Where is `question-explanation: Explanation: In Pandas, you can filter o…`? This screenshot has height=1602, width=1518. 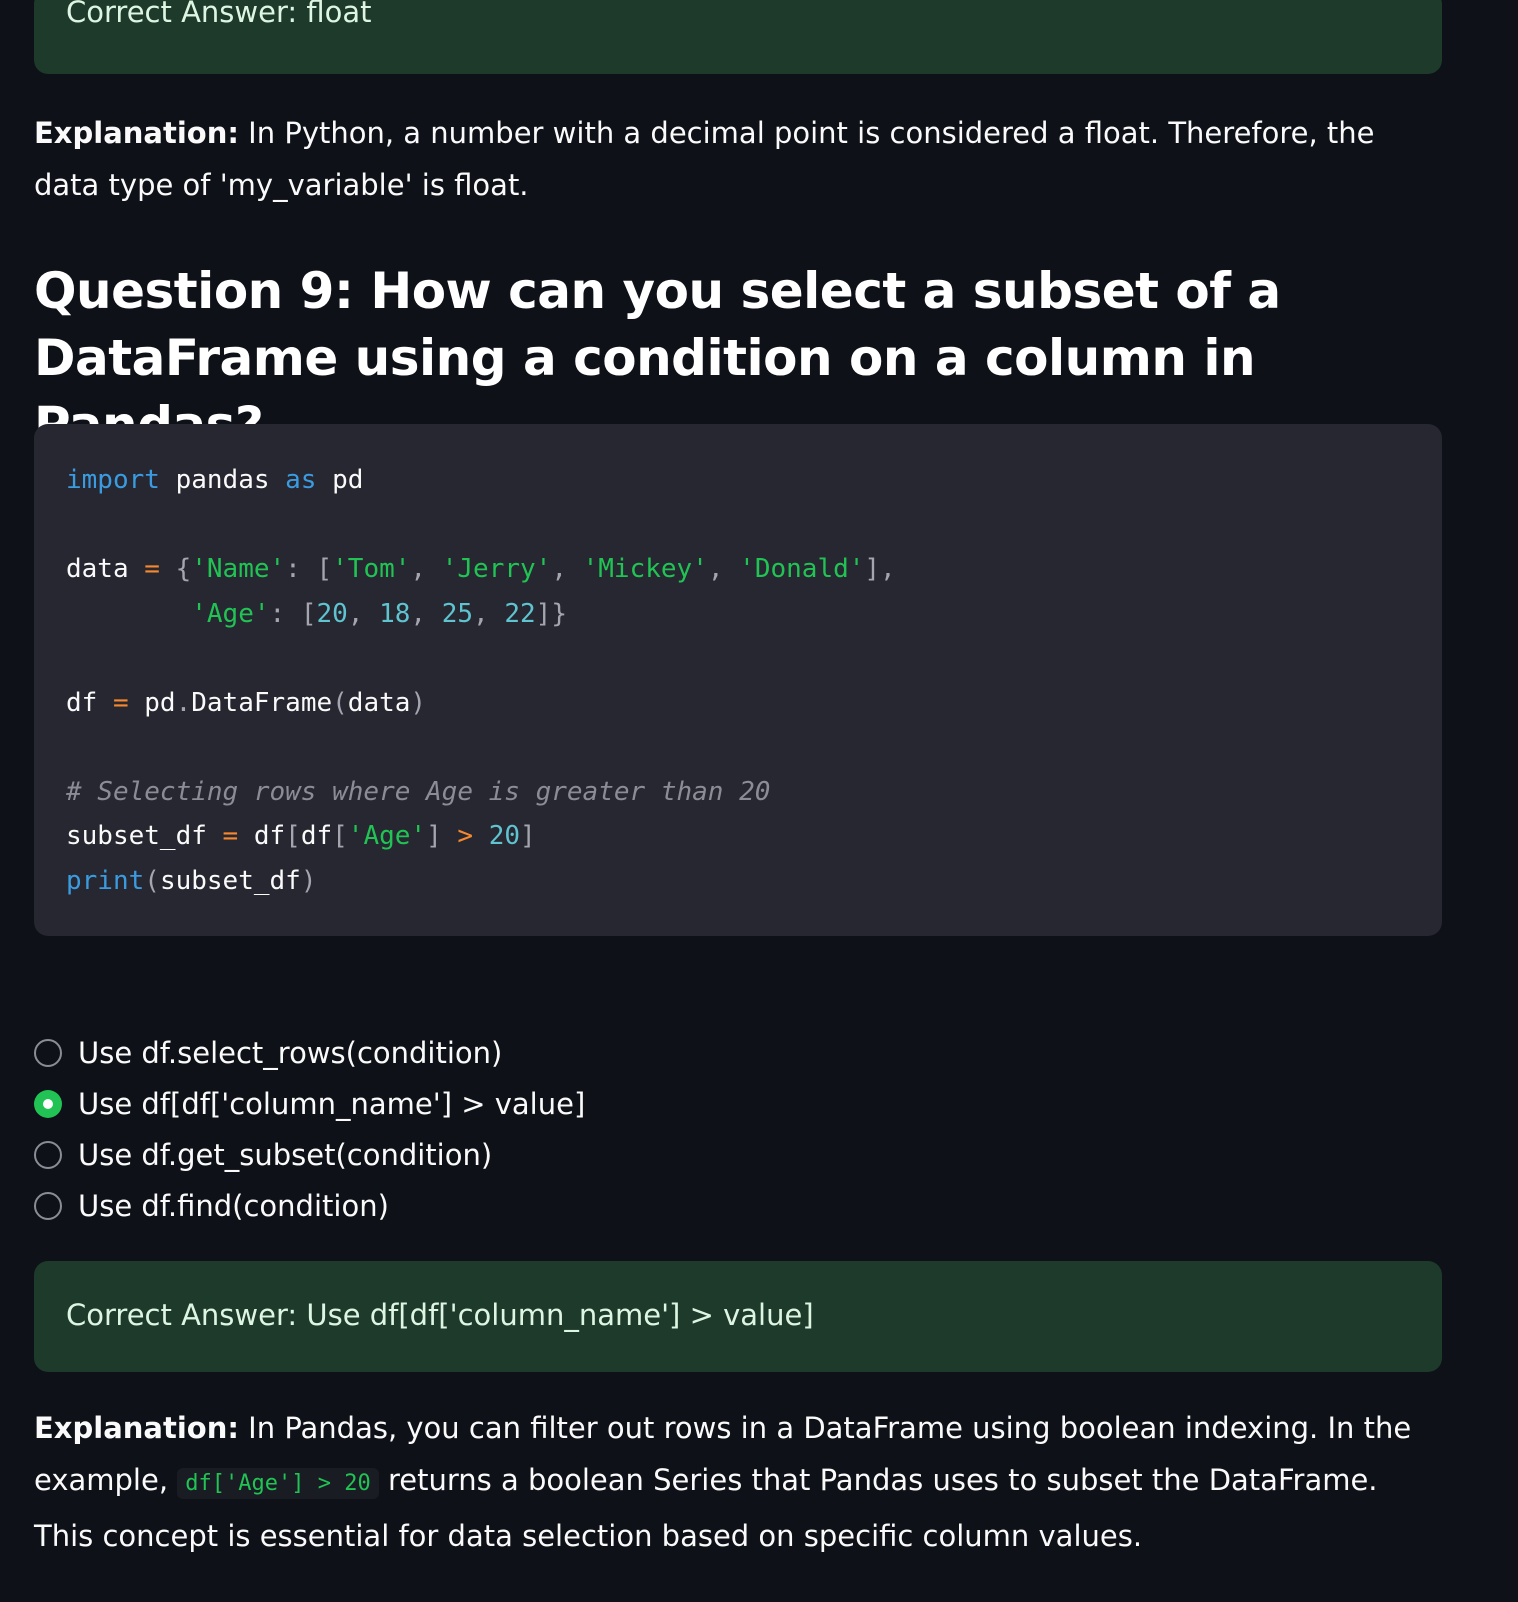
question-explanation: Explanation: In Pandas, you can filter o… is located at coordinates (739, 1482).